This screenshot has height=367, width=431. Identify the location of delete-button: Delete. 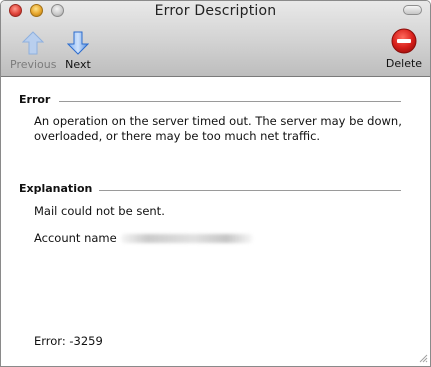
(404, 49).